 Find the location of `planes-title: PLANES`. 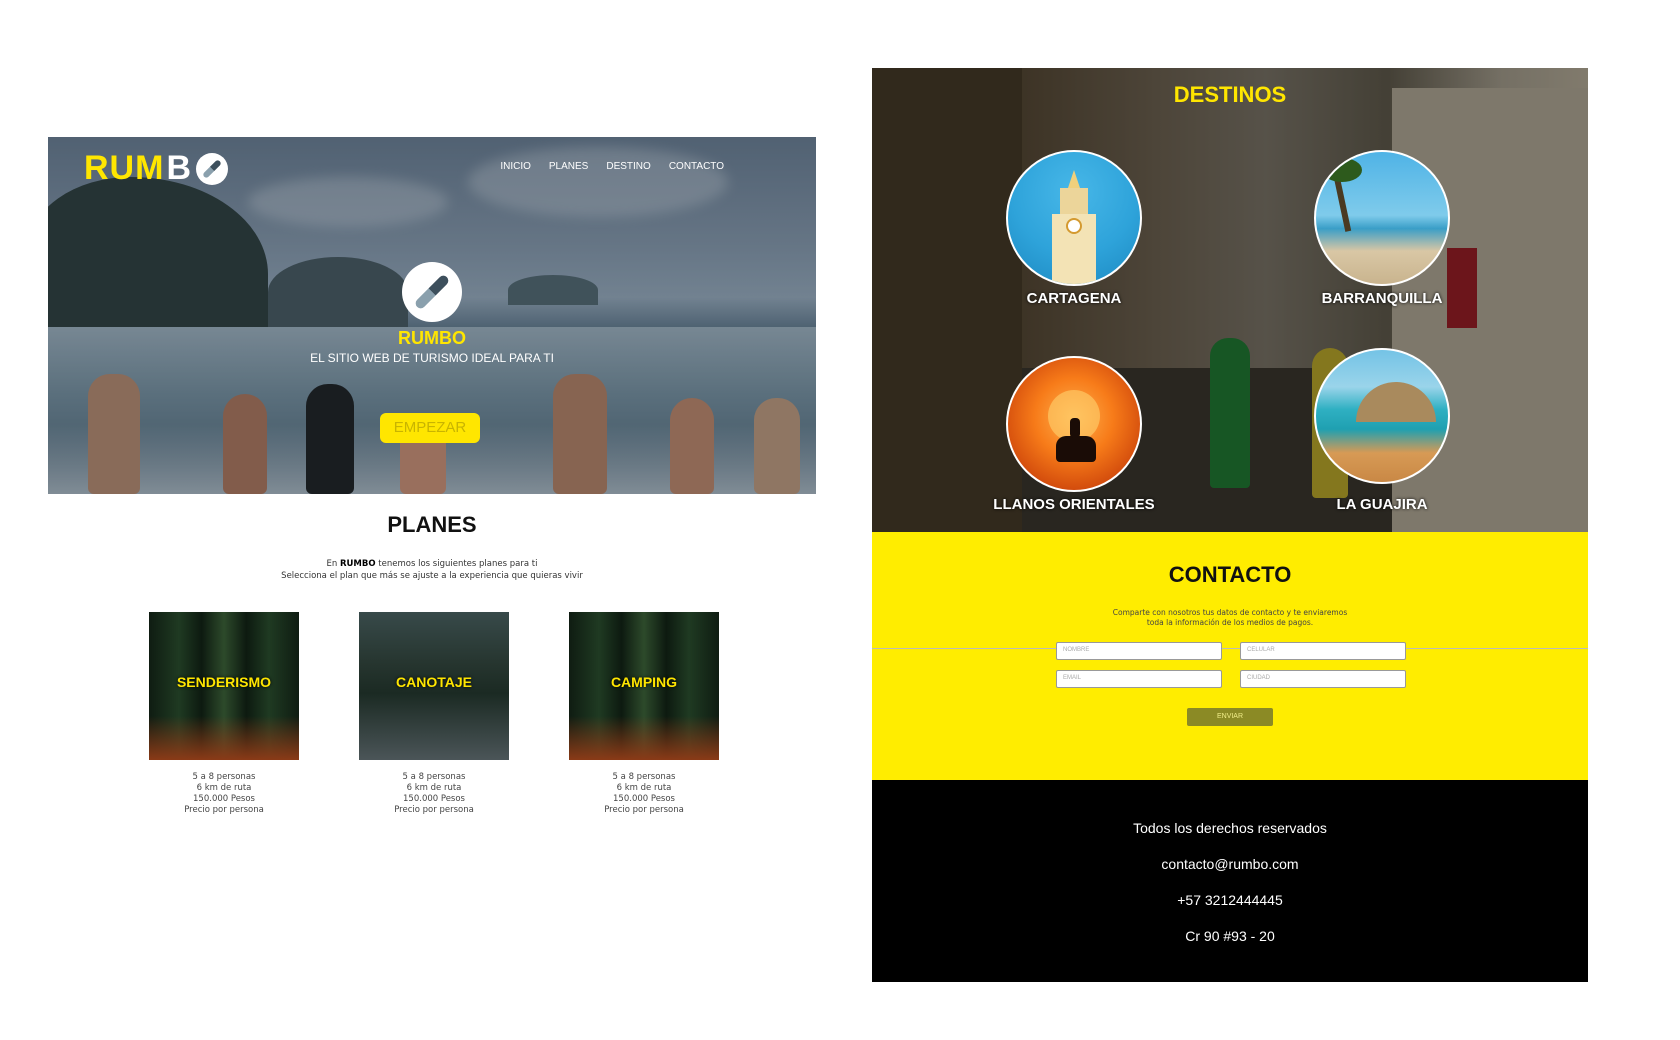

planes-title: PLANES is located at coordinates (432, 524).